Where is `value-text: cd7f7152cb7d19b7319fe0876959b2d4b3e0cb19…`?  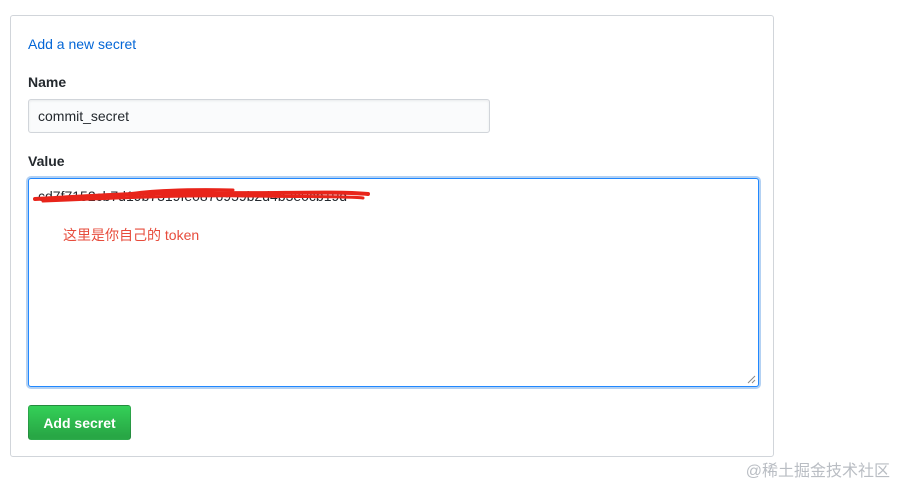 value-text: cd7f7152cb7d19b7319fe0876959b2d4b3e0cb19… is located at coordinates (193, 196).